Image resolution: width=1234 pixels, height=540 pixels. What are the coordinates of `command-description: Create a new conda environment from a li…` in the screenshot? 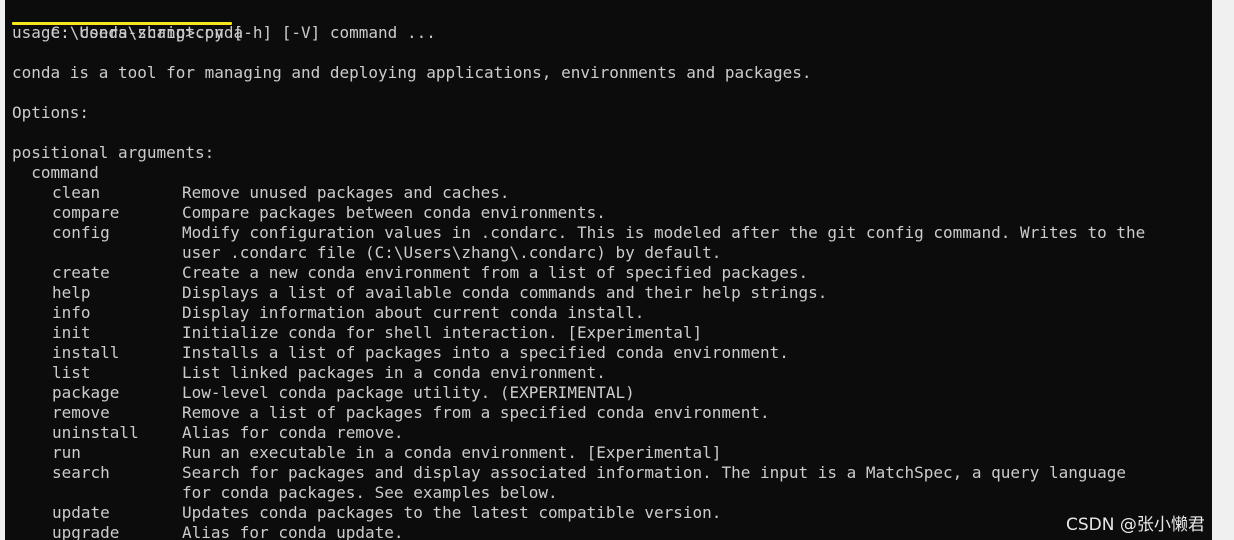 It's located at (495, 272).